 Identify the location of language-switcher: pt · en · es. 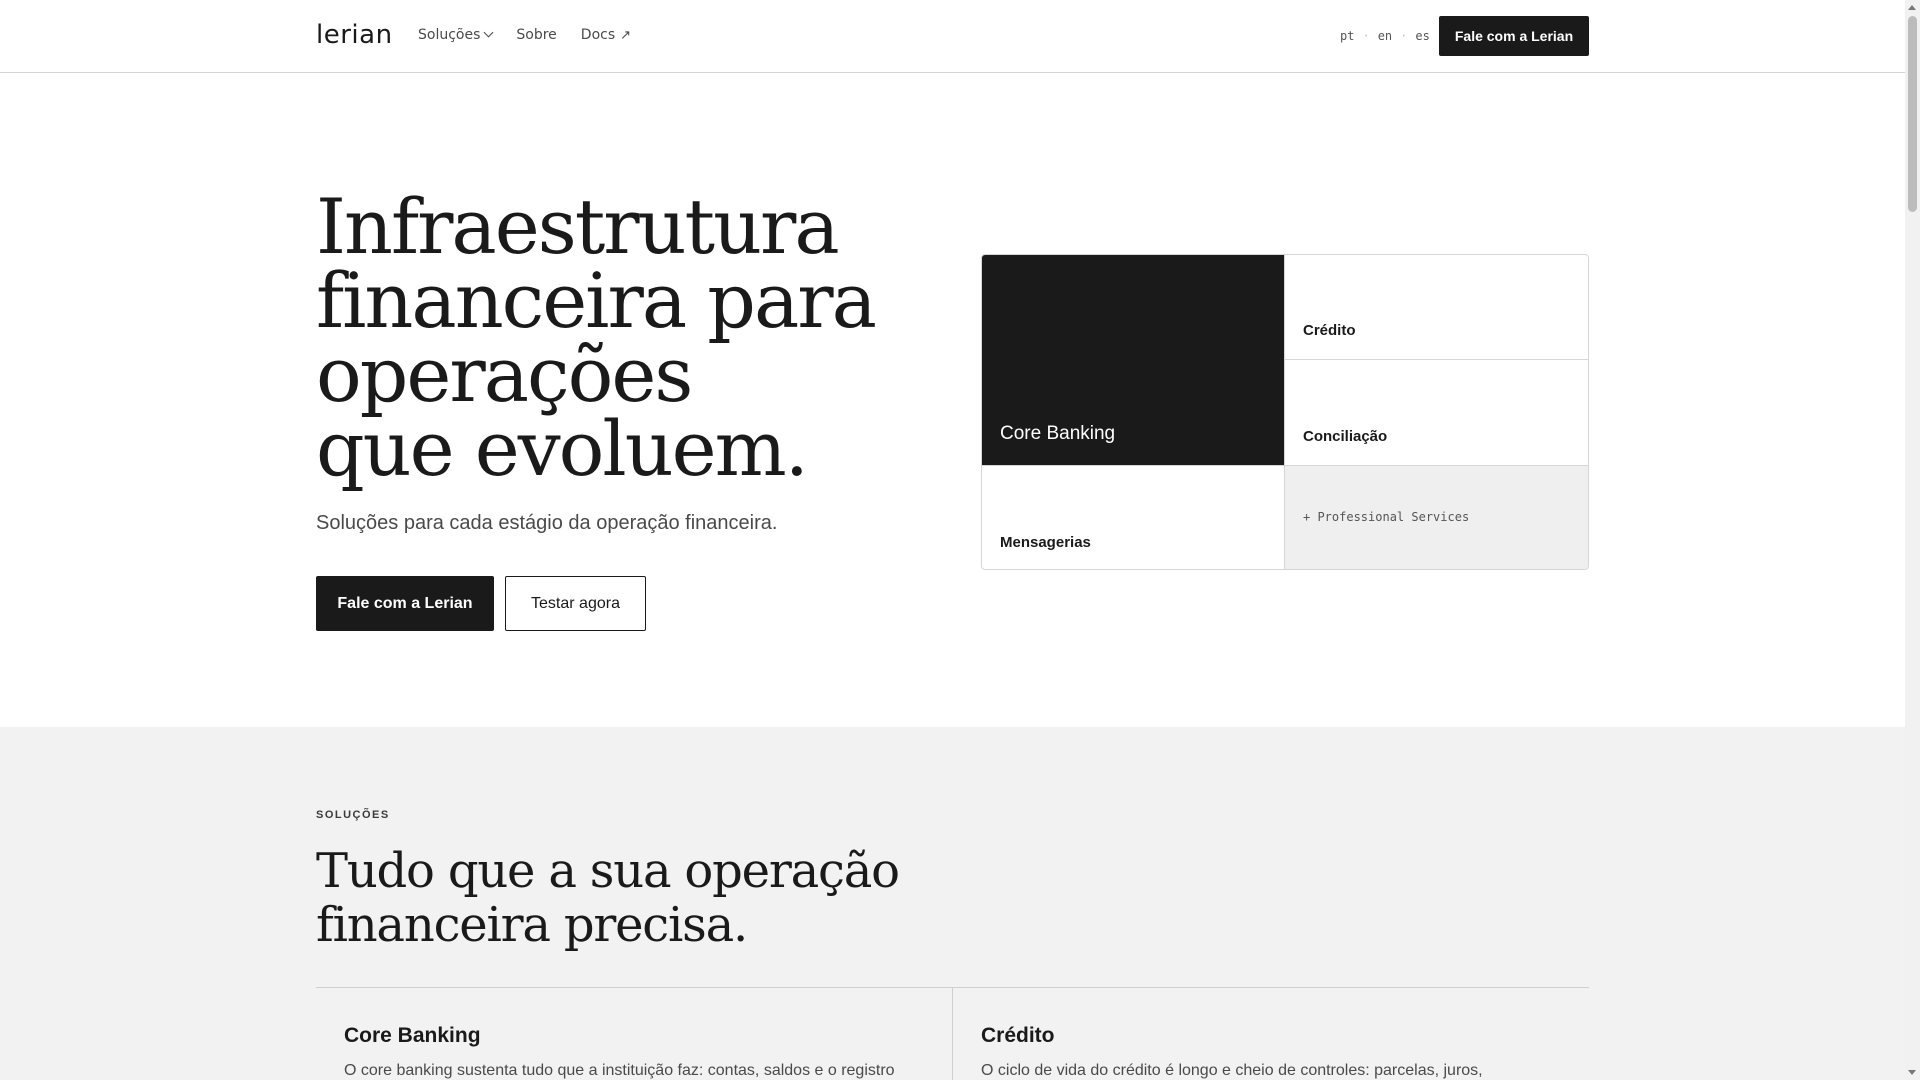
(1385, 36).